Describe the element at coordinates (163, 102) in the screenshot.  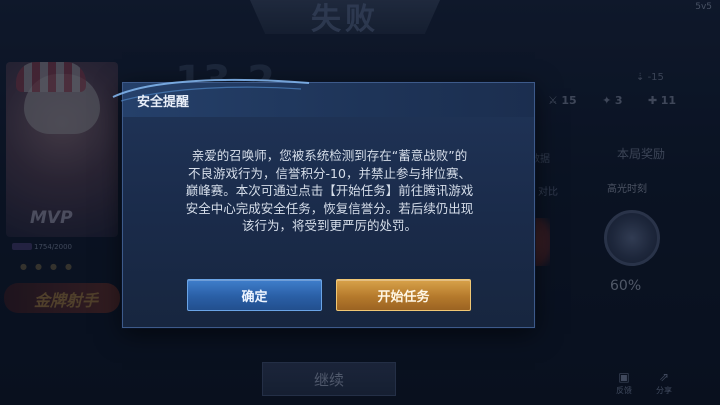
I see `dialog-title: 安全提醒` at that location.